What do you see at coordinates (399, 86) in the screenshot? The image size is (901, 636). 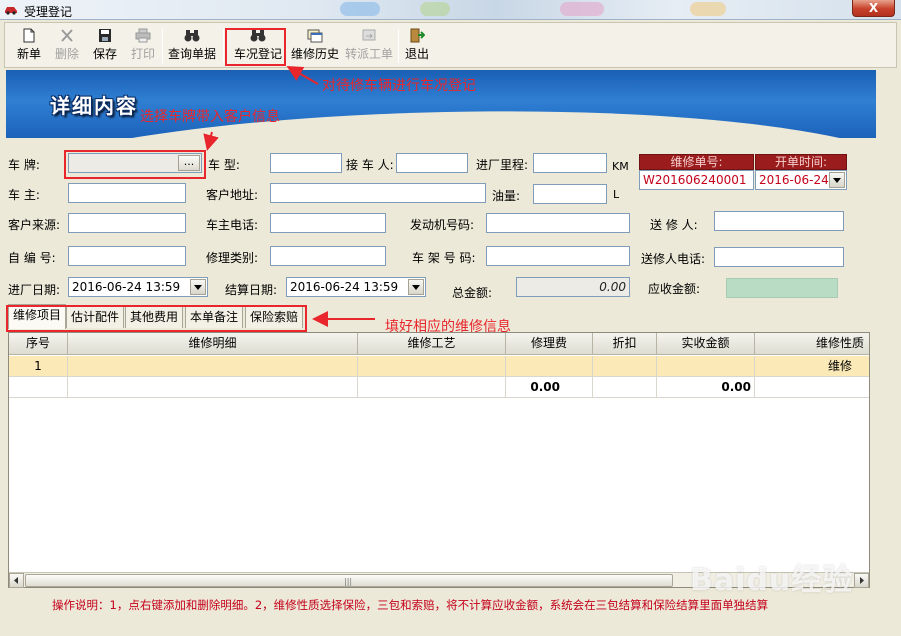 I see `annotation-vehicle-check: 对待修车辆进行车况登记` at bounding box center [399, 86].